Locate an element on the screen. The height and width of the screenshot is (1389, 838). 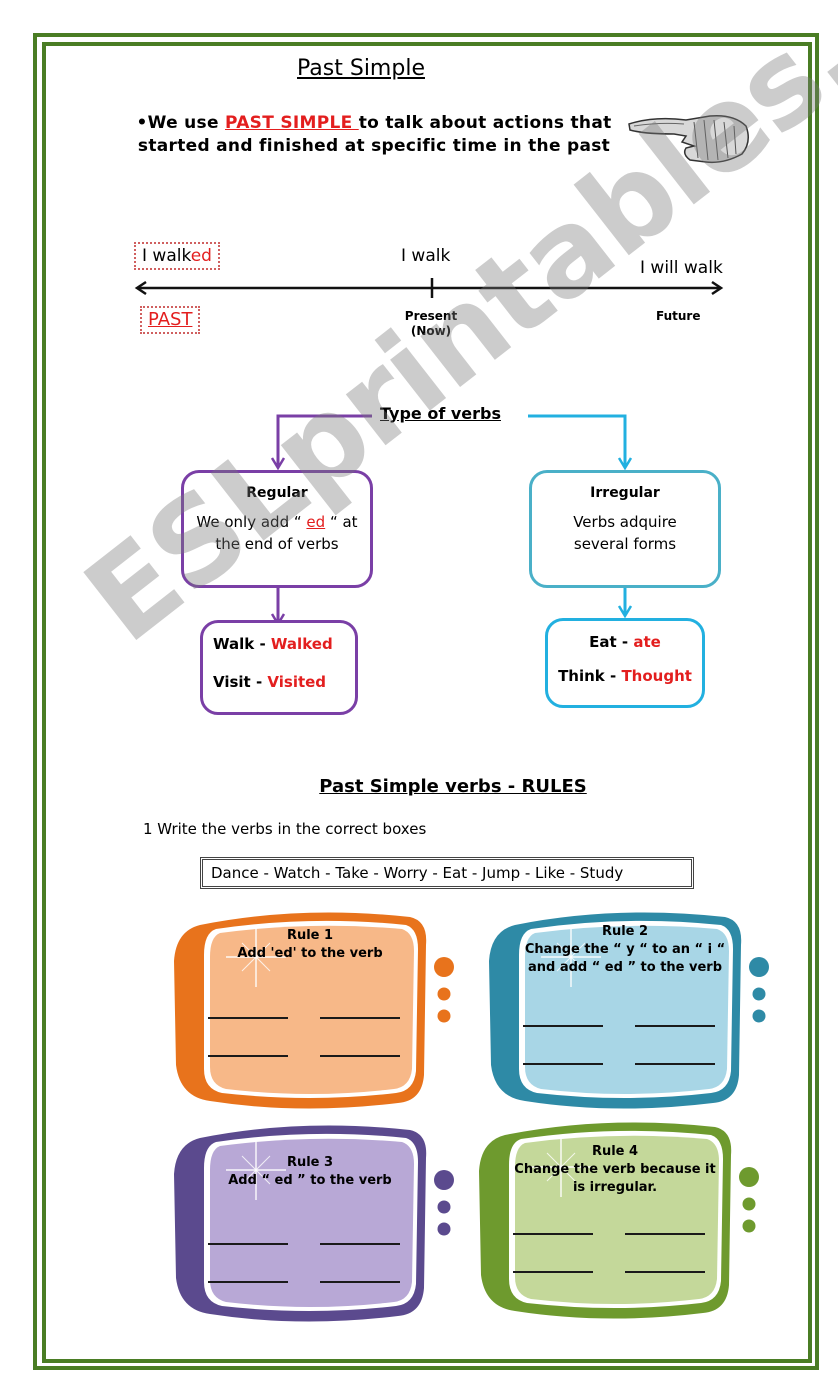
regular-example-row: Visit - Visited is located at coordinates (284, 682).